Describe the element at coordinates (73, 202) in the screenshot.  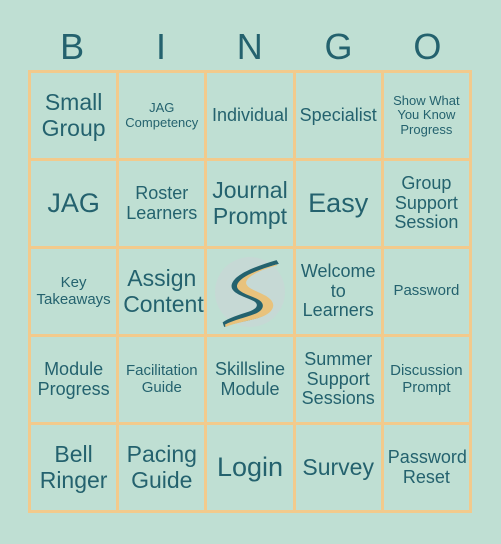
I see `bingo-cell-label: JAG` at that location.